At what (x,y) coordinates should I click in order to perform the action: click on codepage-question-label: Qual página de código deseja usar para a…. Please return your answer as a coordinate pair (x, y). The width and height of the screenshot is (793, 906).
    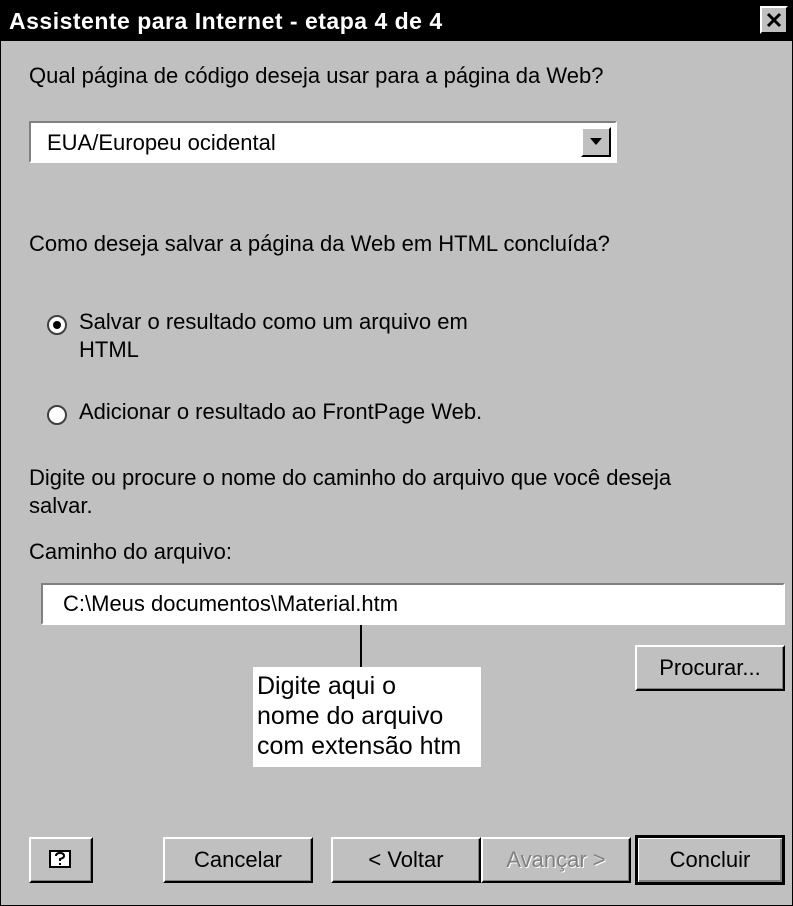
    Looking at the image, I should click on (316, 75).